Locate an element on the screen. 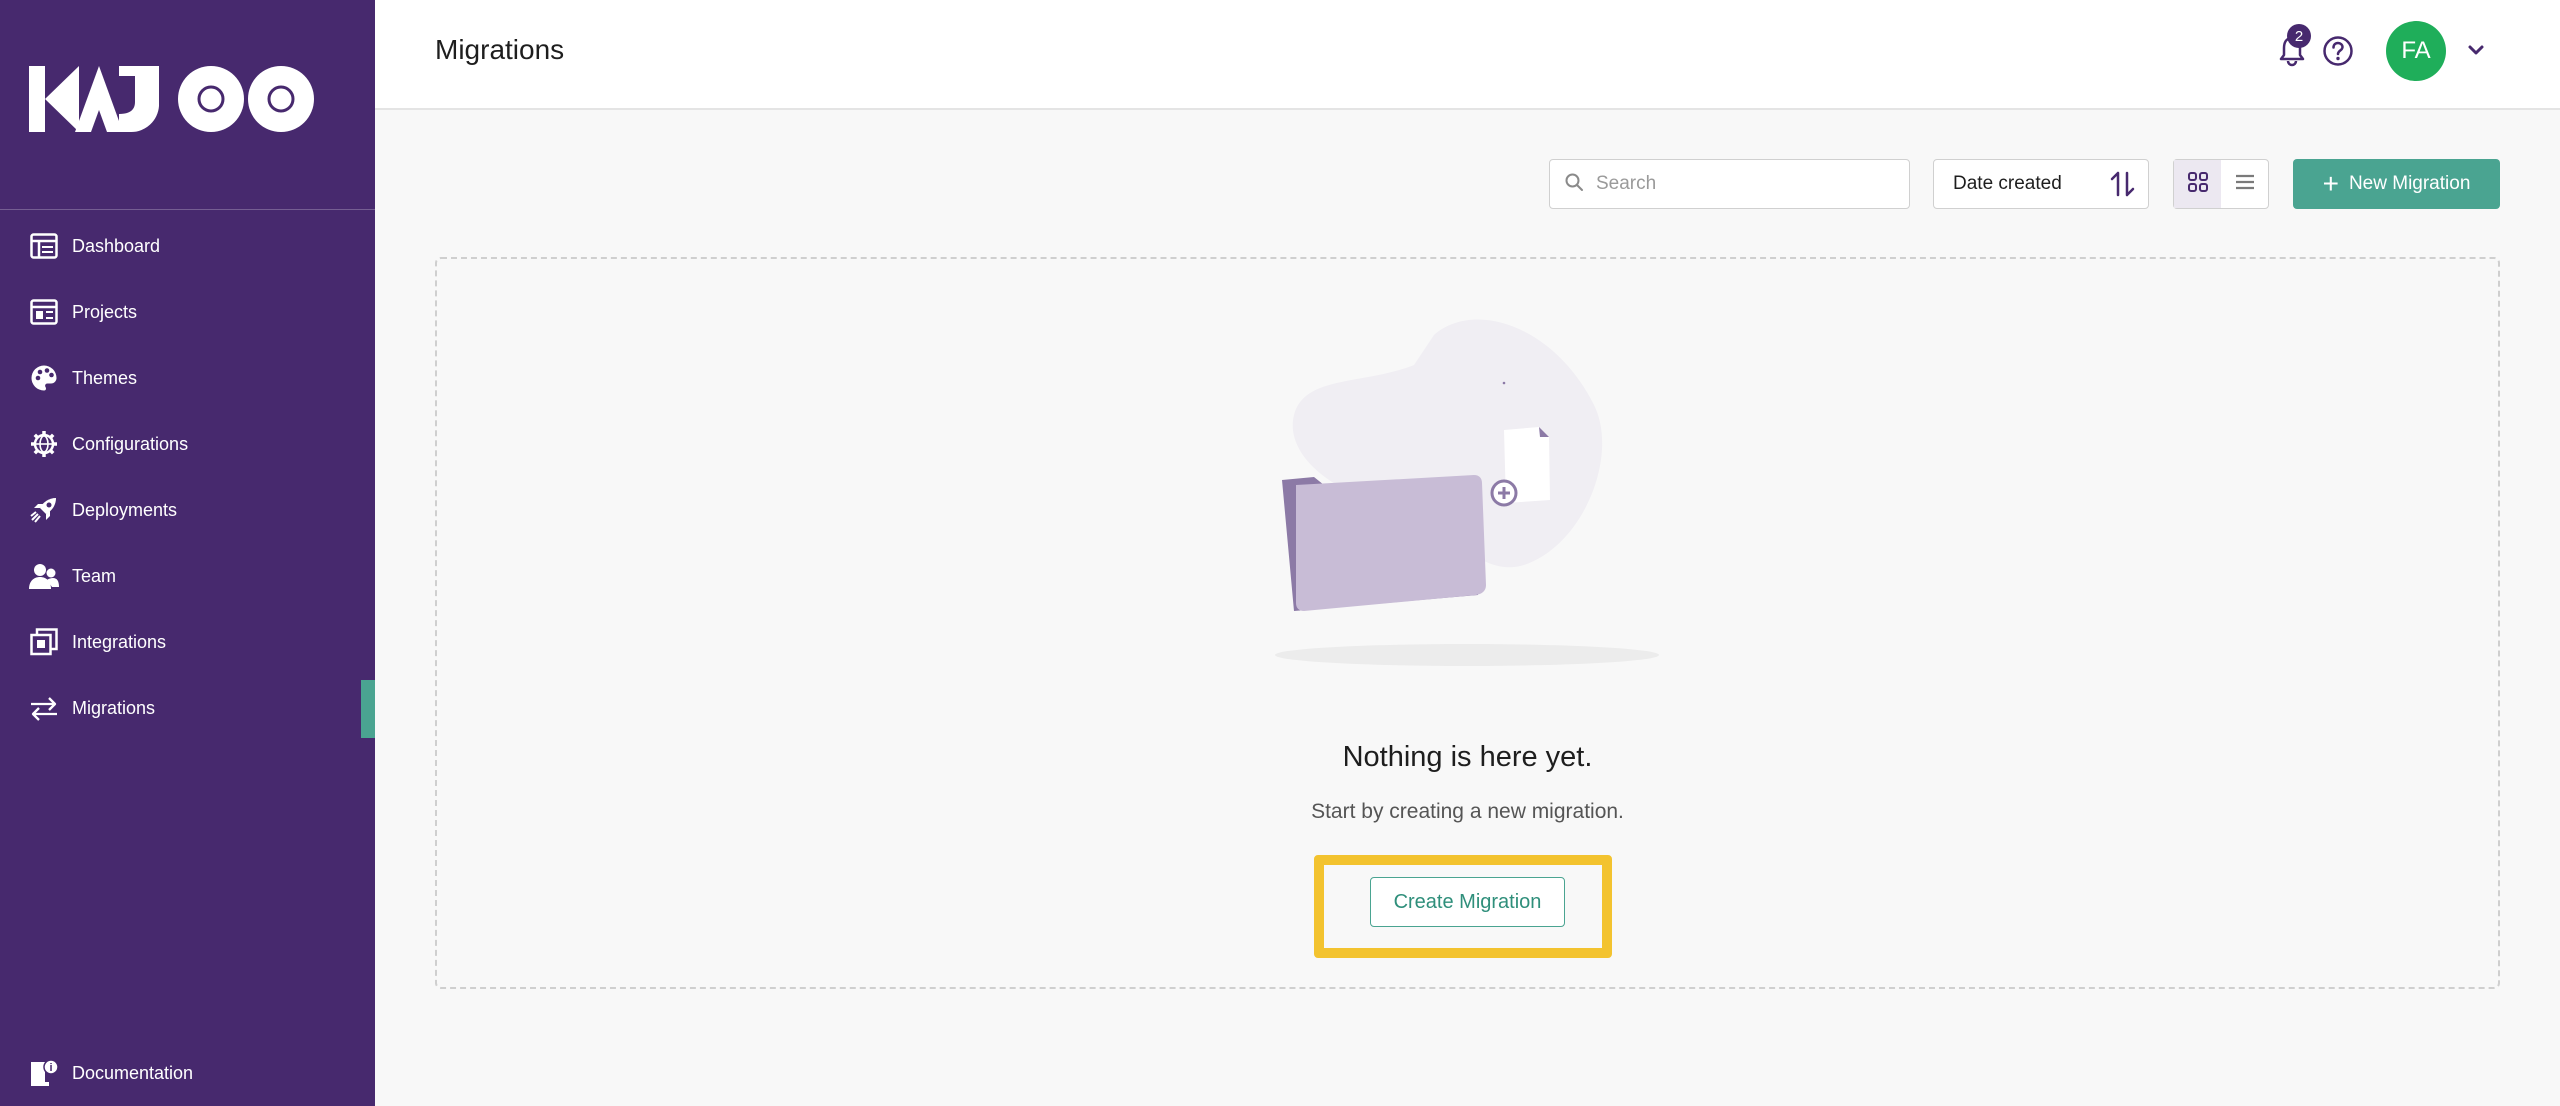 The image size is (2560, 1106). user-avatar: FA is located at coordinates (2416, 51).